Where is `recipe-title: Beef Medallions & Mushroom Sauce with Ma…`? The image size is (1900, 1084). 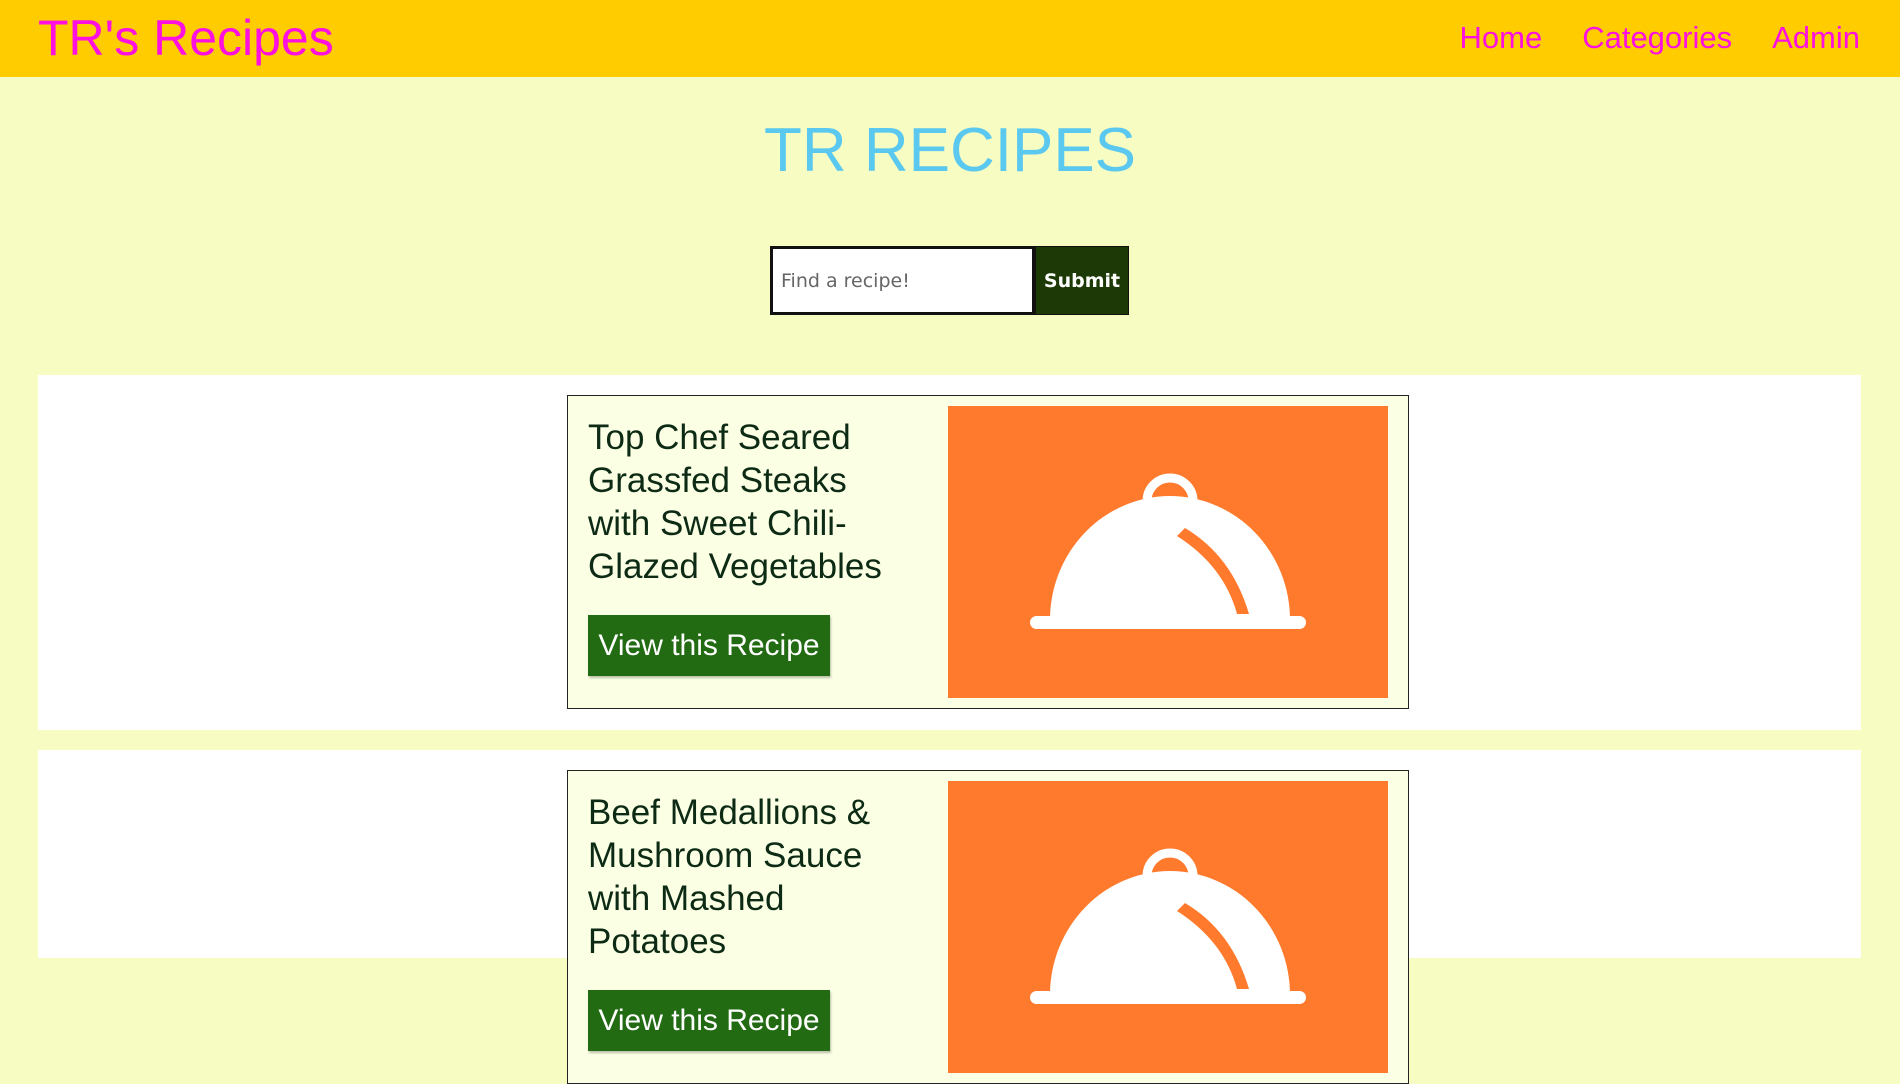
recipe-title: Beef Medallions & Mushroom Sauce with Ma… is located at coordinates (729, 877).